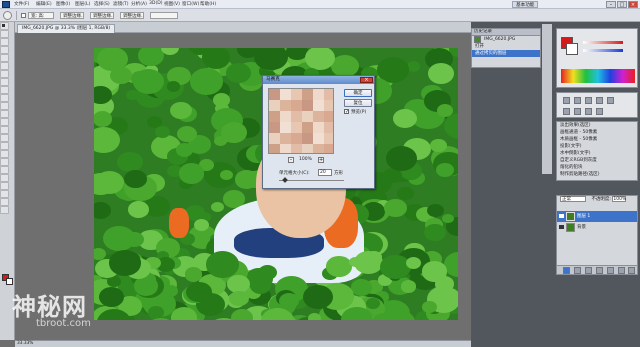  What do you see at coordinates (121, 4) in the screenshot?
I see `menu-filter: 滤镜(T)` at bounding box center [121, 4].